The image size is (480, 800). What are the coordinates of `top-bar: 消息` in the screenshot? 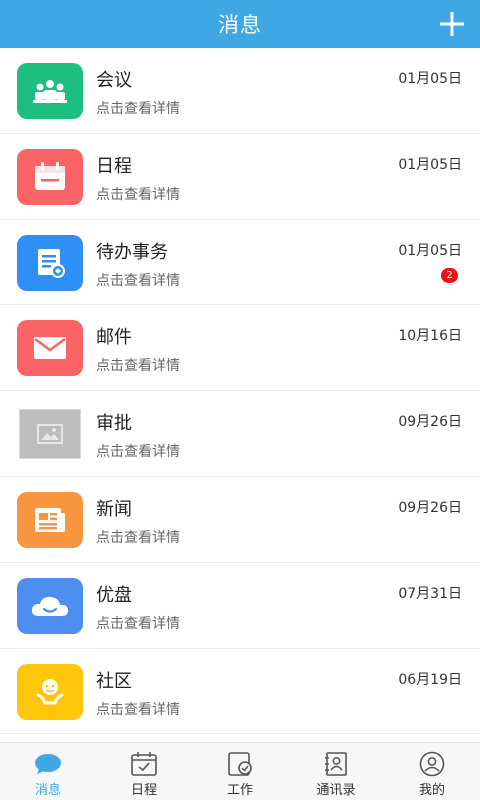 It's located at (240, 24).